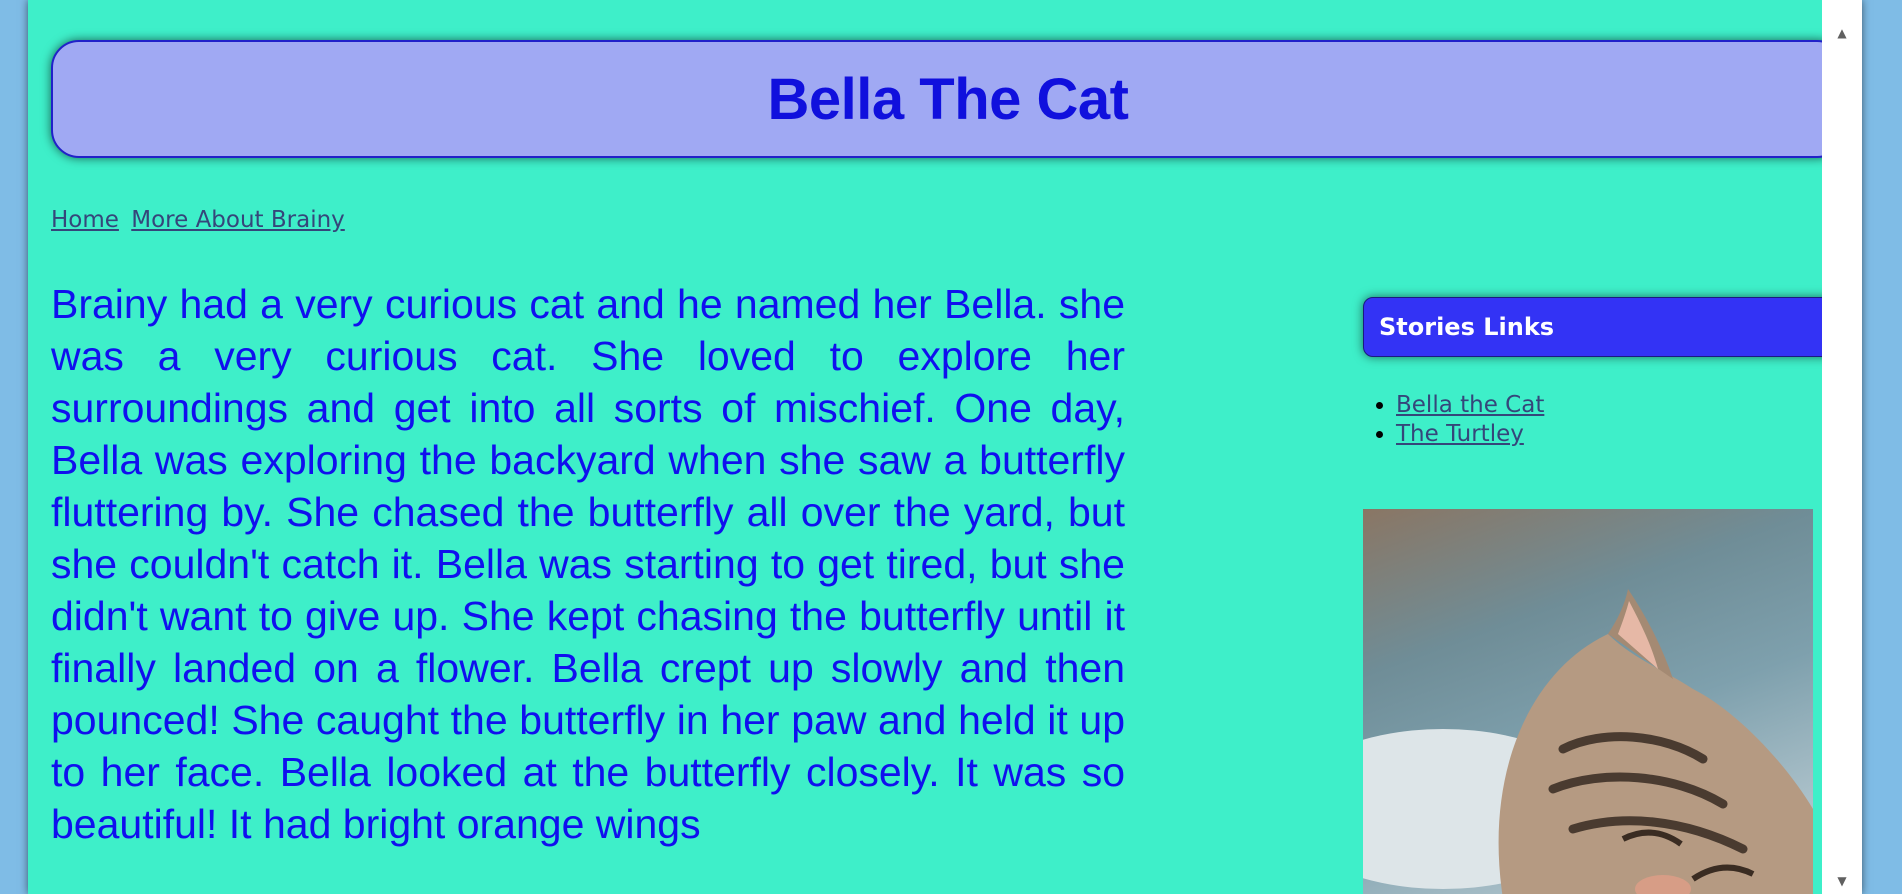 The height and width of the screenshot is (894, 1902). What do you see at coordinates (1841, 33) in the screenshot?
I see `scroll-up-arrow-icon: ▲` at bounding box center [1841, 33].